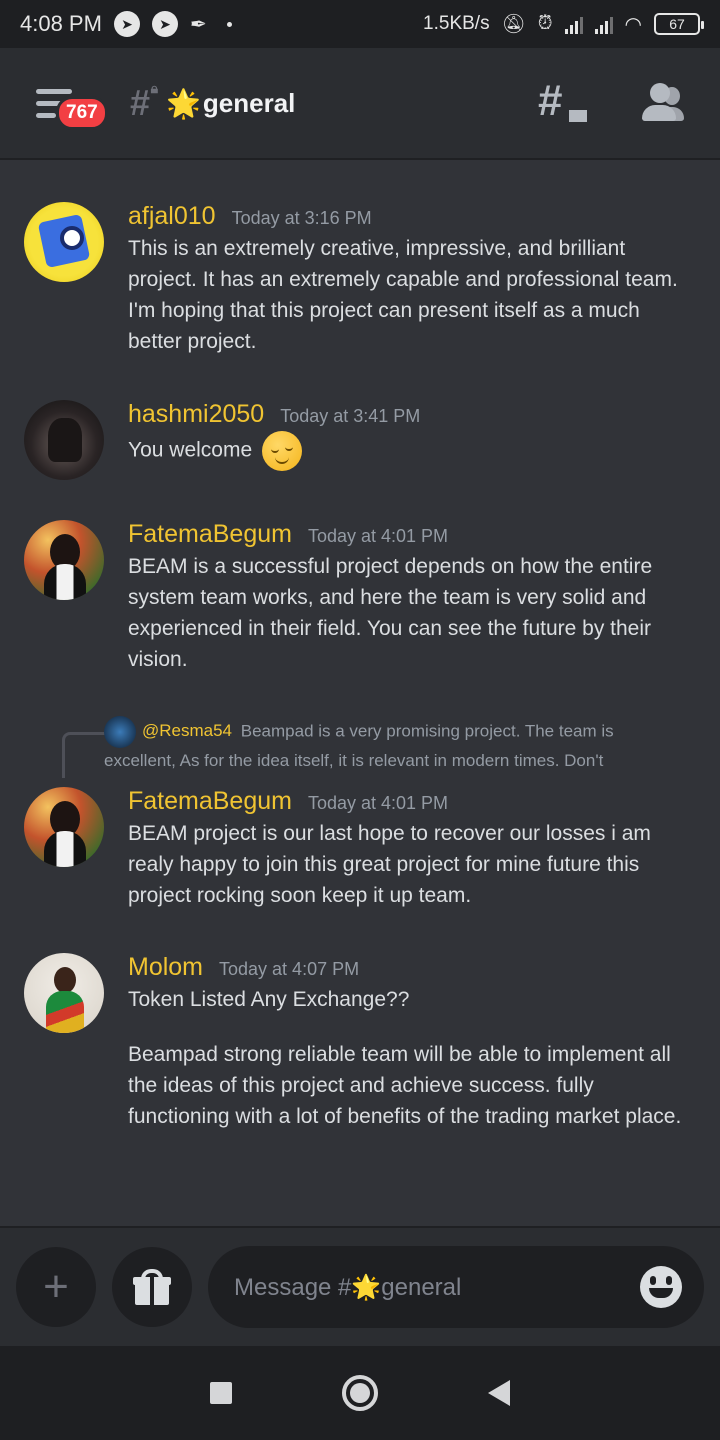  I want to click on alarm-icon: ⏰︎, so click(545, 23).